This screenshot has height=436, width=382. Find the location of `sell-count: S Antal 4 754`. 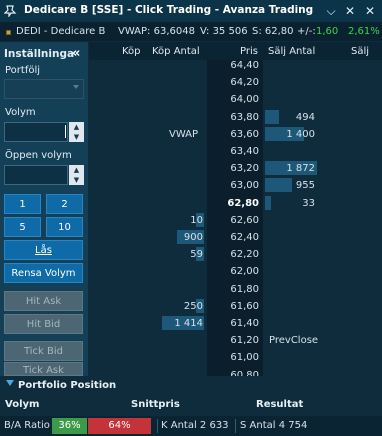

sell-count: S Antal 4 754 is located at coordinates (274, 425).